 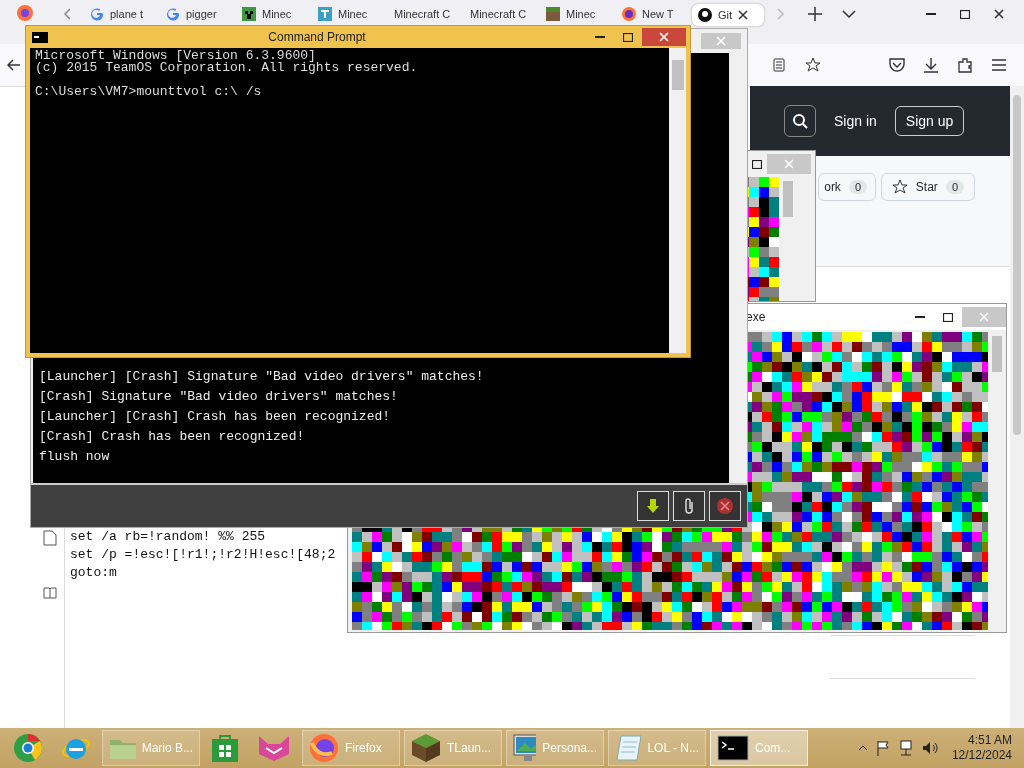 I want to click on pocket-icon, so click(x=897, y=65).